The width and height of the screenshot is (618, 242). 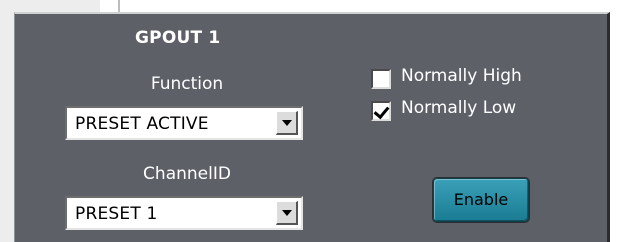 I want to click on channelid-dropdown: PRESET 1, so click(x=184, y=213).